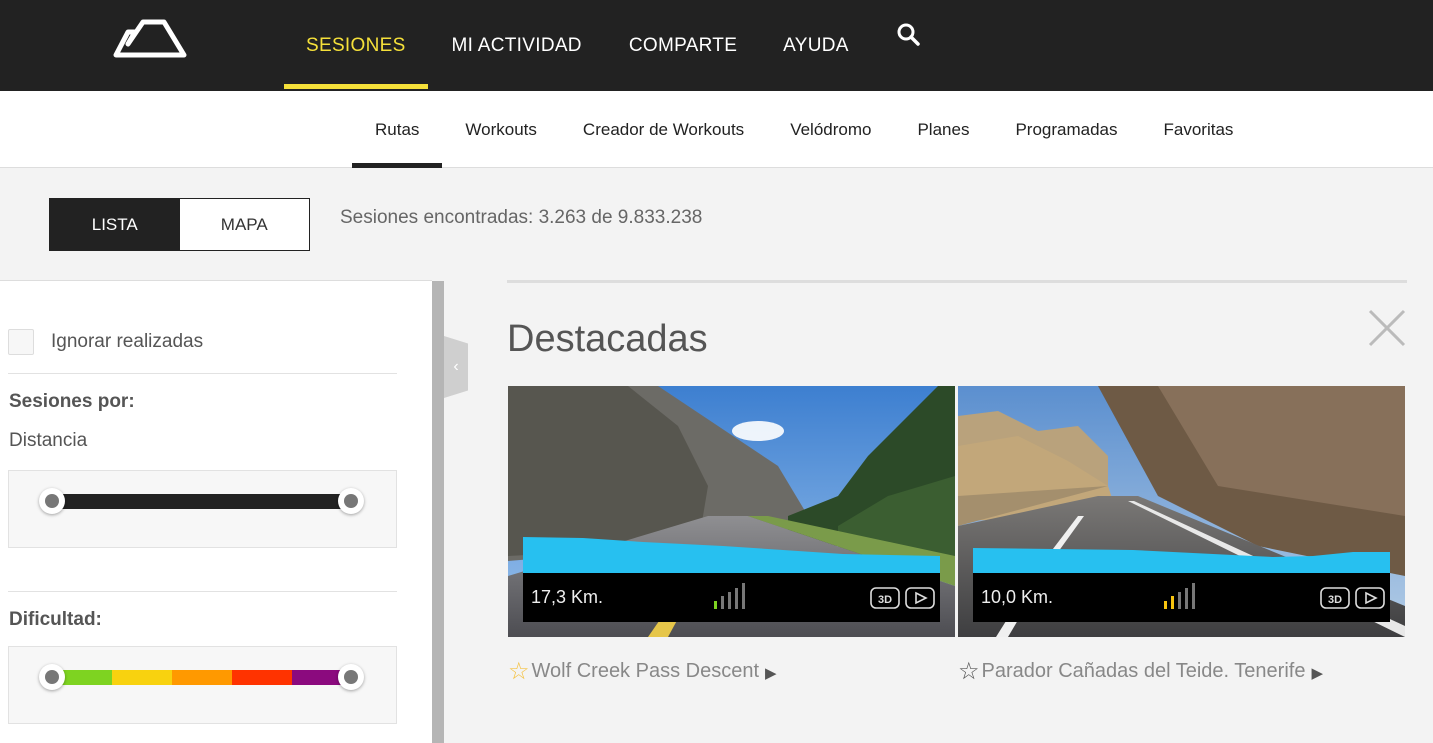  What do you see at coordinates (663, 129) in the screenshot?
I see `tab-creador-workouts: Creador de Workouts` at bounding box center [663, 129].